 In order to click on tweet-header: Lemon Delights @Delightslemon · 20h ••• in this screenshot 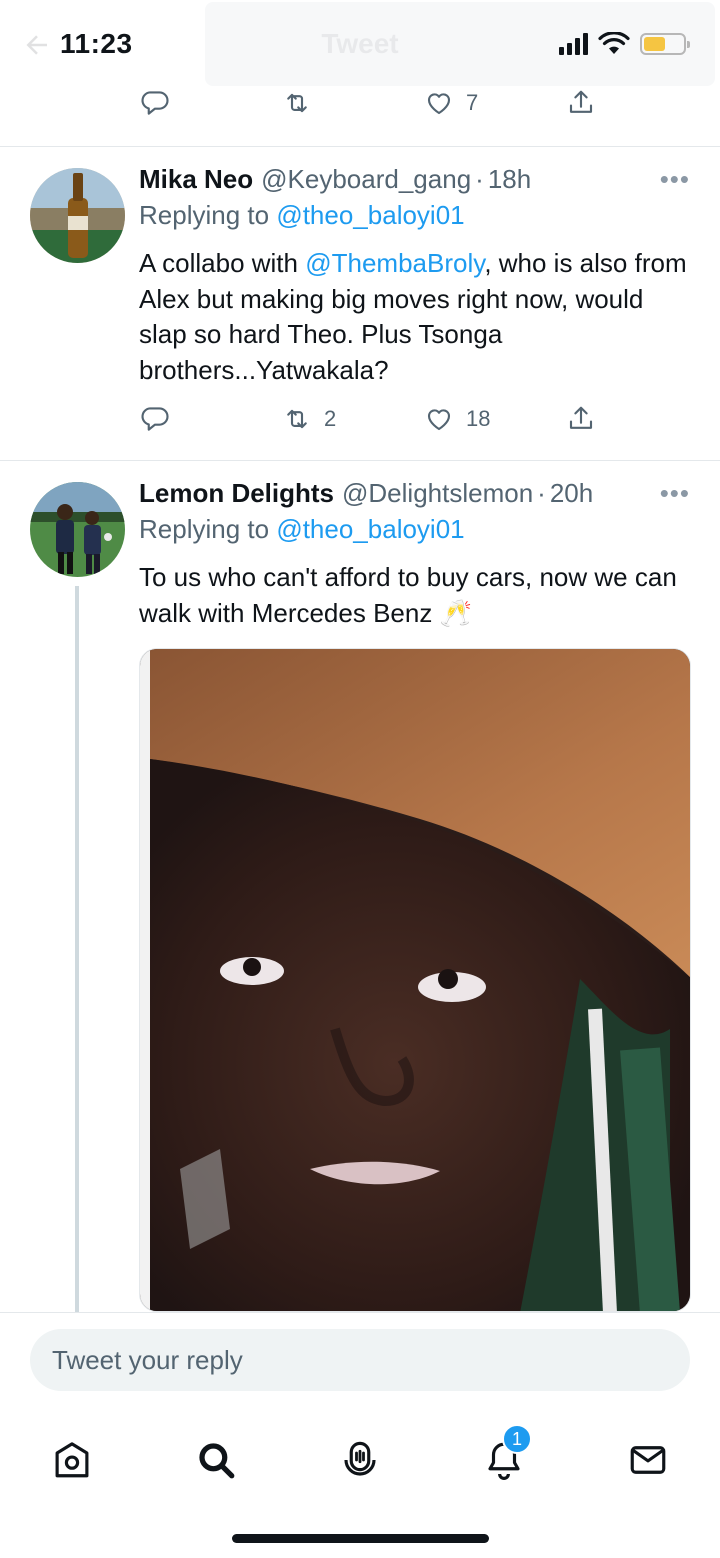, I will do `click(414, 496)`.